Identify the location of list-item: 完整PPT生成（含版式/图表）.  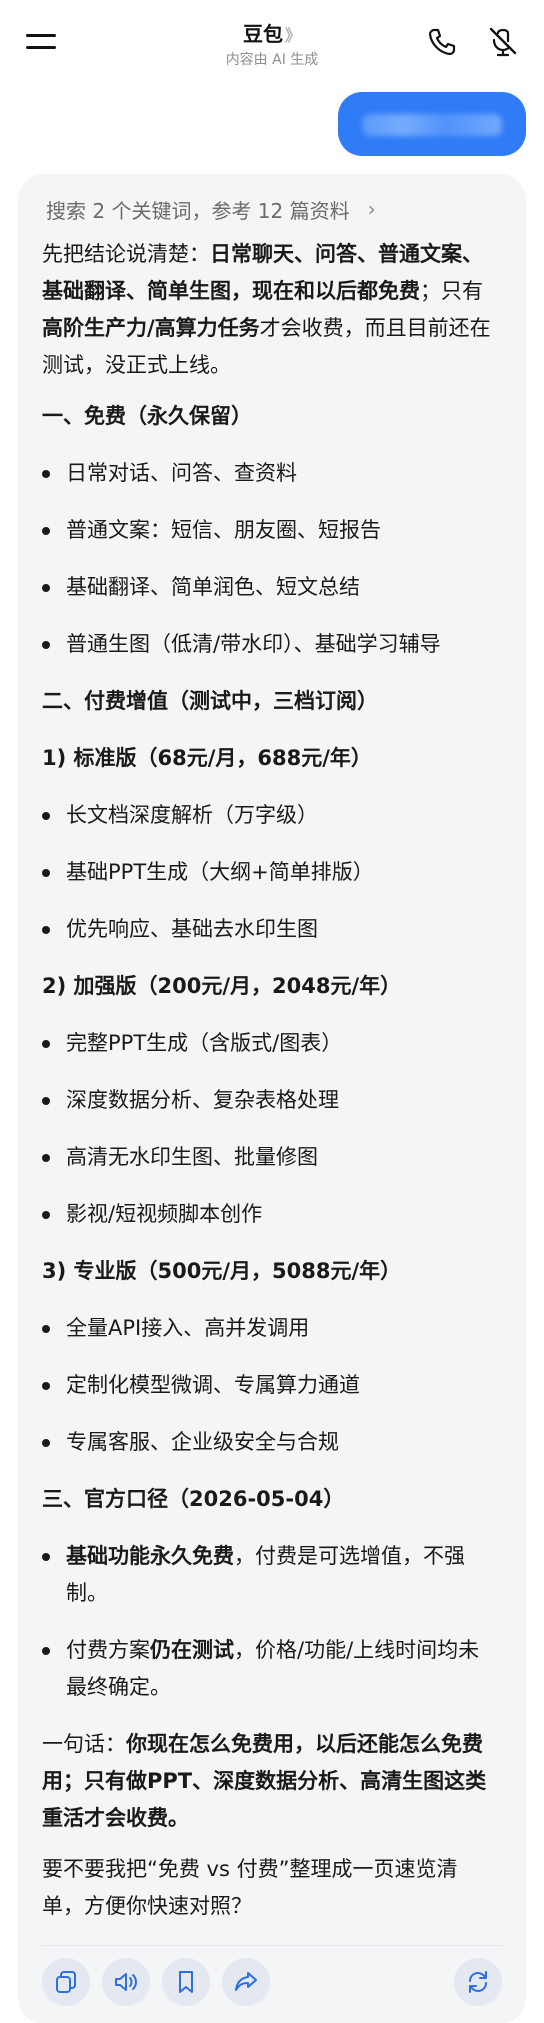
(270, 1043).